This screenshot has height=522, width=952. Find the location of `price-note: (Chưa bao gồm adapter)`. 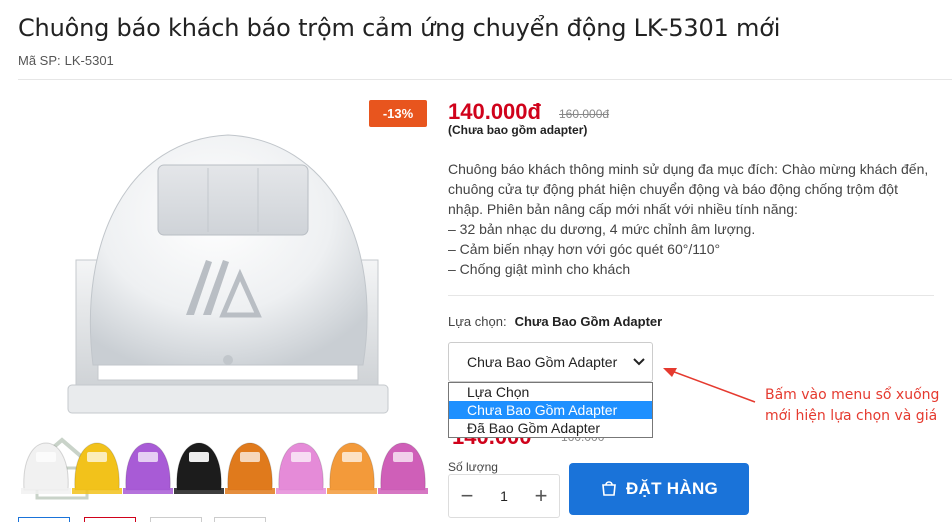

price-note: (Chưa bao gồm adapter) is located at coordinates (518, 130).